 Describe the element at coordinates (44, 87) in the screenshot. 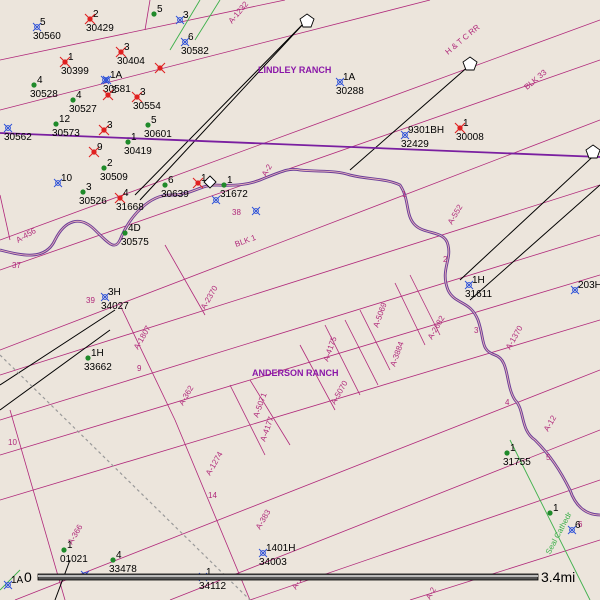

I see `oil-well-icon: 4 30528` at that location.